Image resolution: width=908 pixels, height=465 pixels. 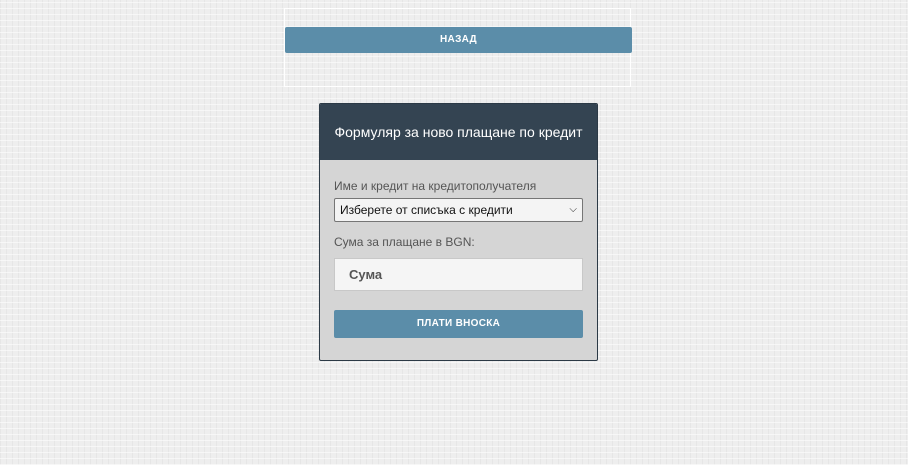 I want to click on pay-installment-button: ПЛАТИ ВНОСКА, so click(x=458, y=324).